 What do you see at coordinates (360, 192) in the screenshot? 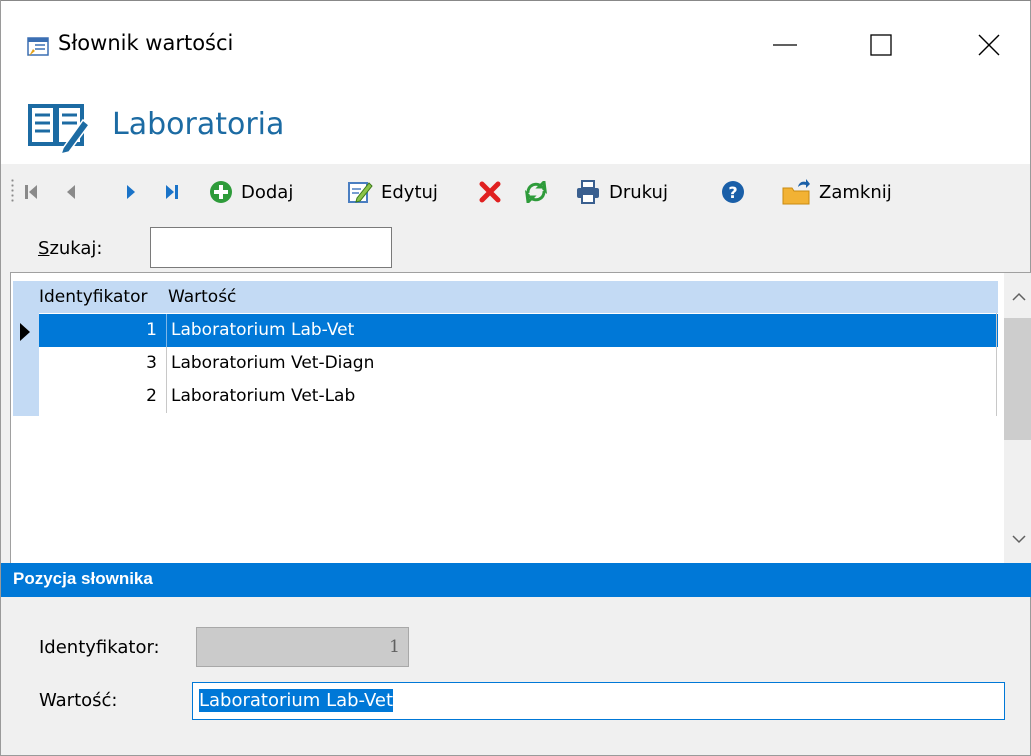
I see `edit-icon` at bounding box center [360, 192].